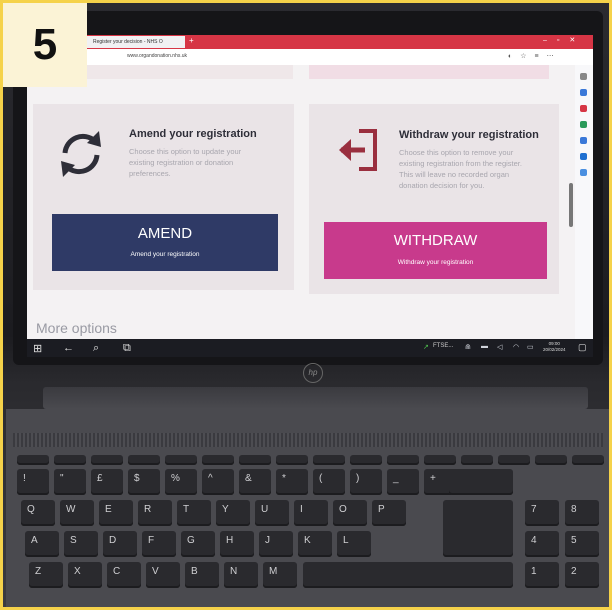 This screenshot has height=610, width=612. I want to click on page-scrollbar, so click(571, 205).